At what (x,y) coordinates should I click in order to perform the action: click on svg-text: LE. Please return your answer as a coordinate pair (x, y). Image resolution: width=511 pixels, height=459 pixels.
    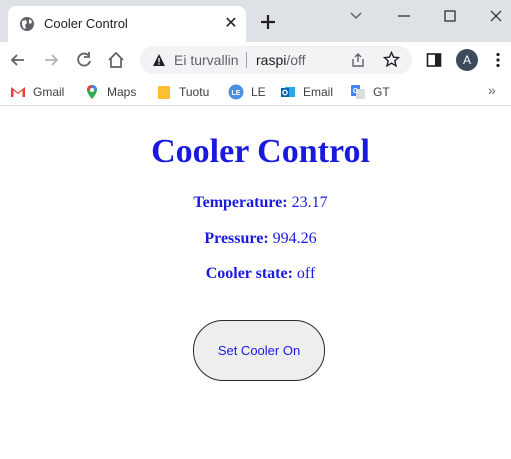
    Looking at the image, I should click on (236, 93).